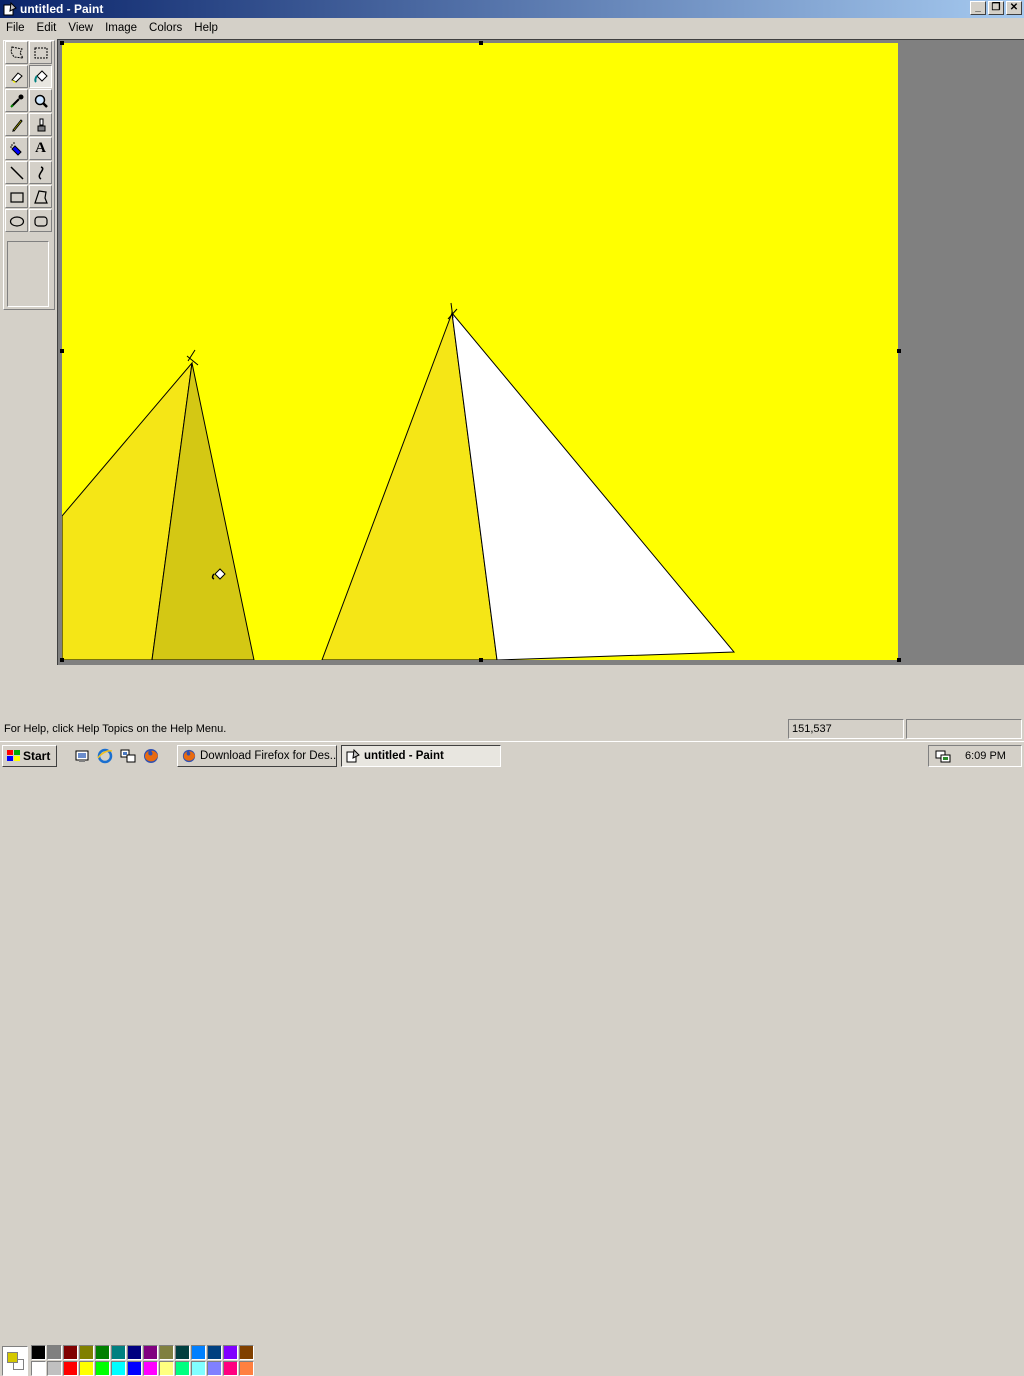 This screenshot has width=1024, height=1376. Describe the element at coordinates (899, 351) in the screenshot. I see `resize-handle-right` at that location.